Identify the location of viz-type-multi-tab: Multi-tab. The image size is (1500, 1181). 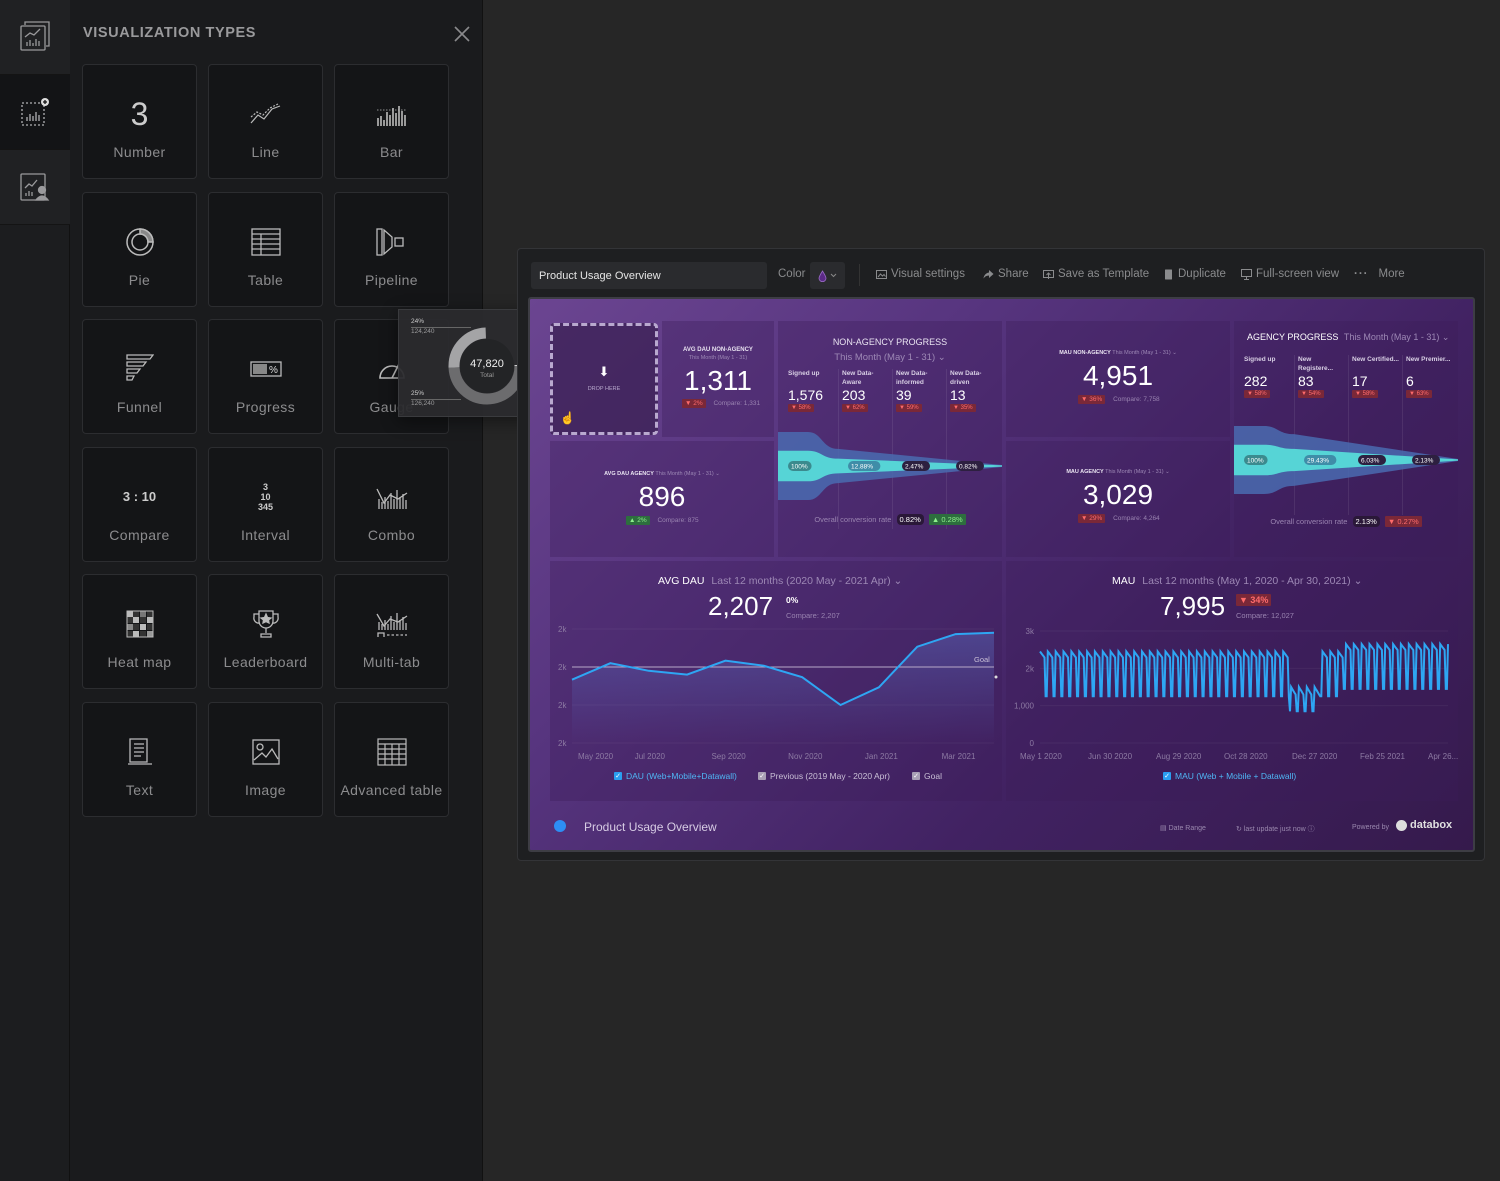
(391, 631).